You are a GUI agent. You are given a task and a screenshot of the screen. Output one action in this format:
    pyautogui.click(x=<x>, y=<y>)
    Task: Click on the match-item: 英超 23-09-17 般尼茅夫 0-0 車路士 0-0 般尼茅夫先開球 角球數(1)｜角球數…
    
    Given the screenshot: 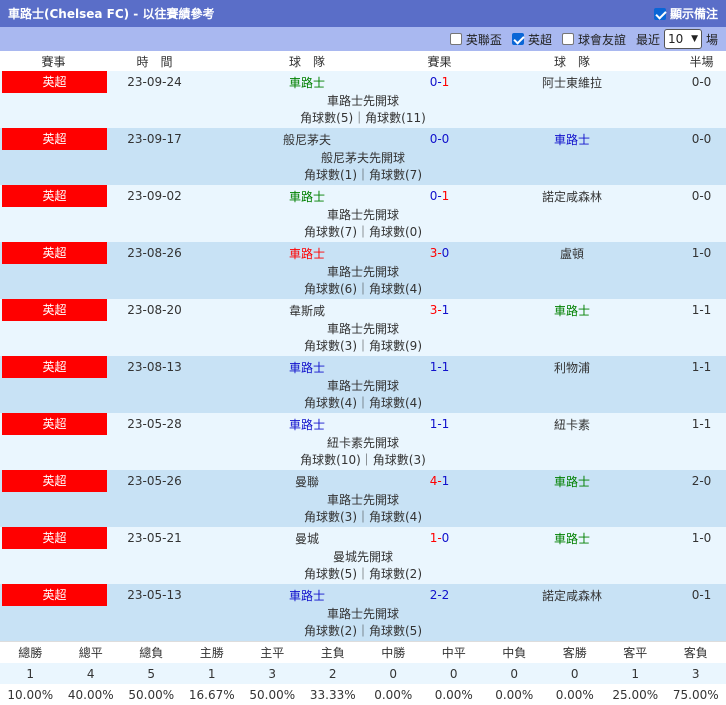 What is the action you would take?
    pyautogui.click(x=363, y=156)
    